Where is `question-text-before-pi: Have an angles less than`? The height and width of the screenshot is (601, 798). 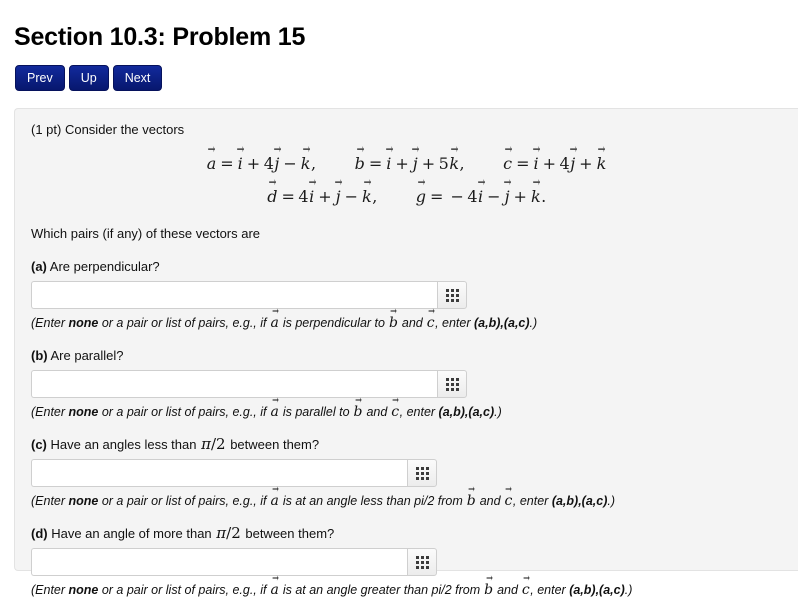 question-text-before-pi: Have an angles less than is located at coordinates (123, 444).